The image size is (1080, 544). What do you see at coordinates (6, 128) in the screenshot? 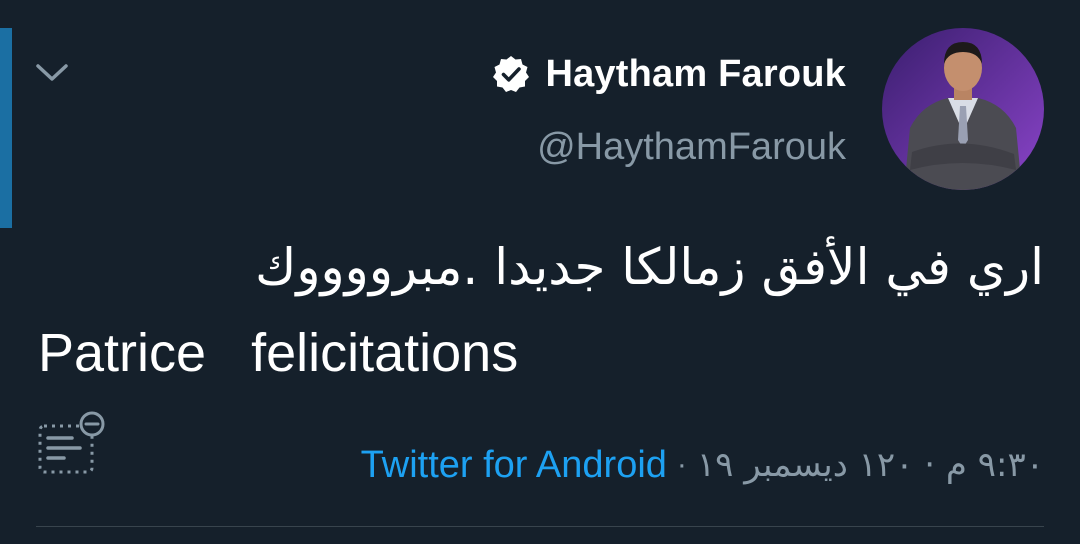
I see `thread-indicator-bar` at bounding box center [6, 128].